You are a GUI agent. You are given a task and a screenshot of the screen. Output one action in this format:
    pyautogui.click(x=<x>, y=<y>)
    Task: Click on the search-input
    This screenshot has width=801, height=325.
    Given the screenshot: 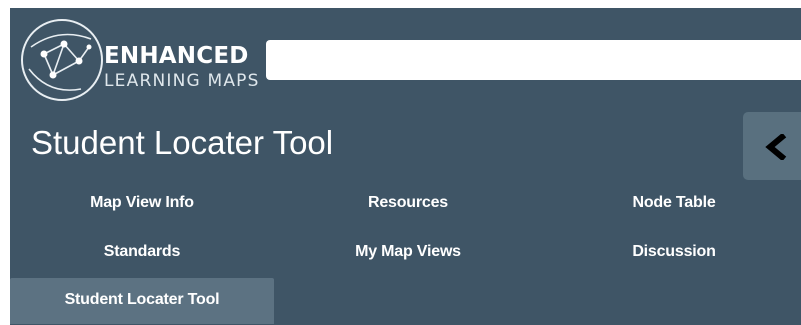 What is the action you would take?
    pyautogui.click(x=533, y=60)
    